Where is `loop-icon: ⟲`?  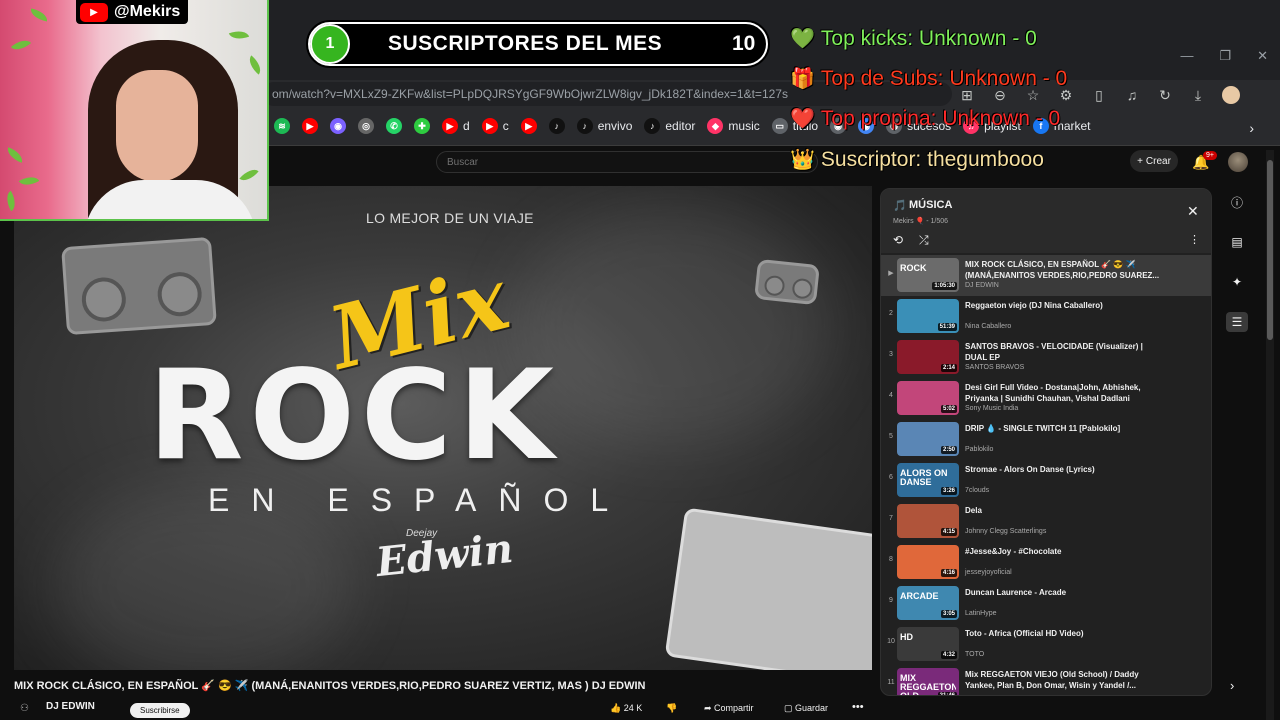 loop-icon: ⟲ is located at coordinates (898, 240).